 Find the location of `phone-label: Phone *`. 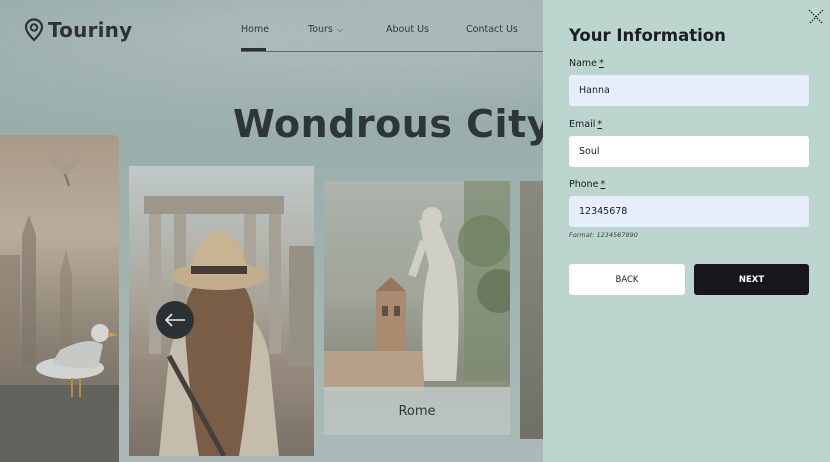

phone-label: Phone * is located at coordinates (587, 184).